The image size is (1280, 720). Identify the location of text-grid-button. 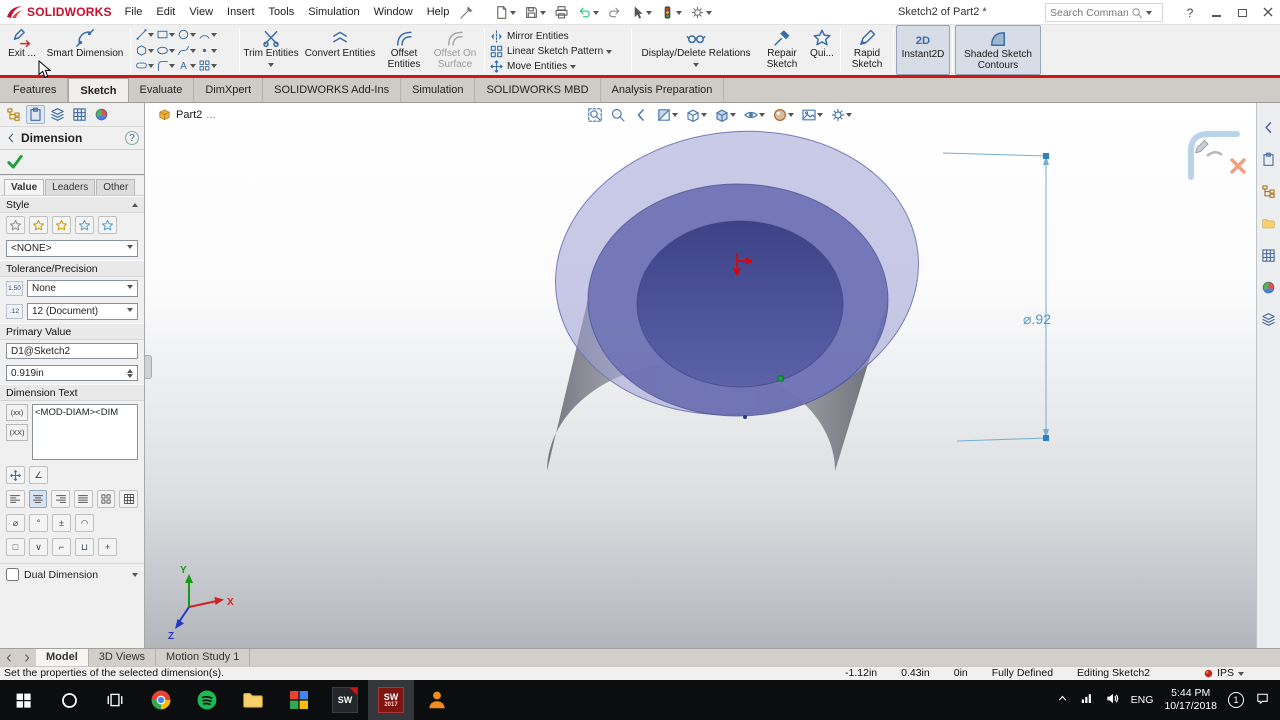
(129, 499).